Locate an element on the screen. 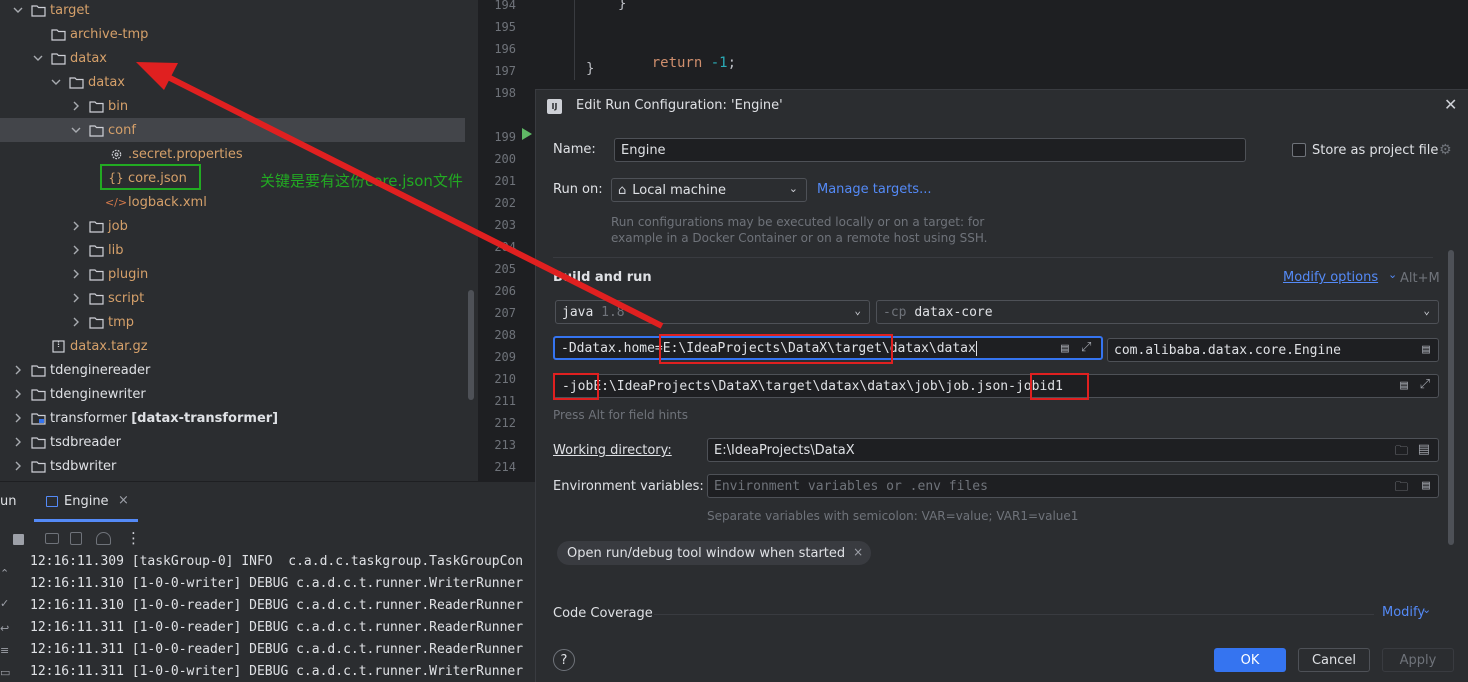  workdir-field: E:\IdeaProjects\DataX 🗀 ▤ is located at coordinates (1073, 450).